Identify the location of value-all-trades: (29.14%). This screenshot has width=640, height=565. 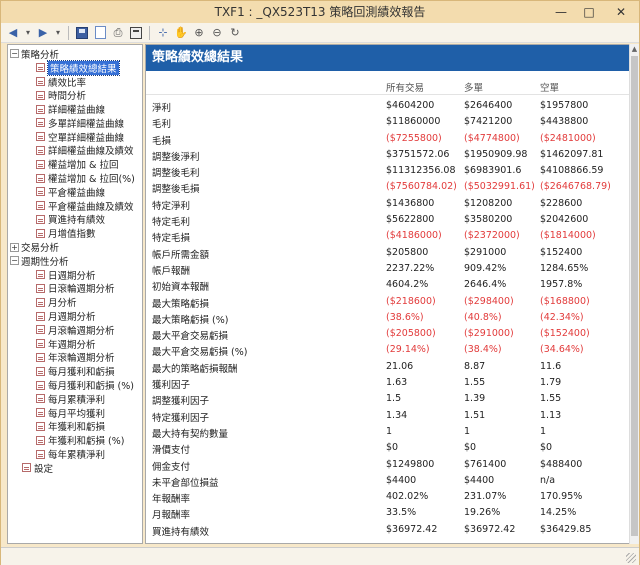
(408, 350).